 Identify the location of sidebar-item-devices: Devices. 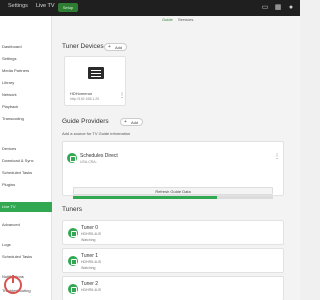
(26, 149).